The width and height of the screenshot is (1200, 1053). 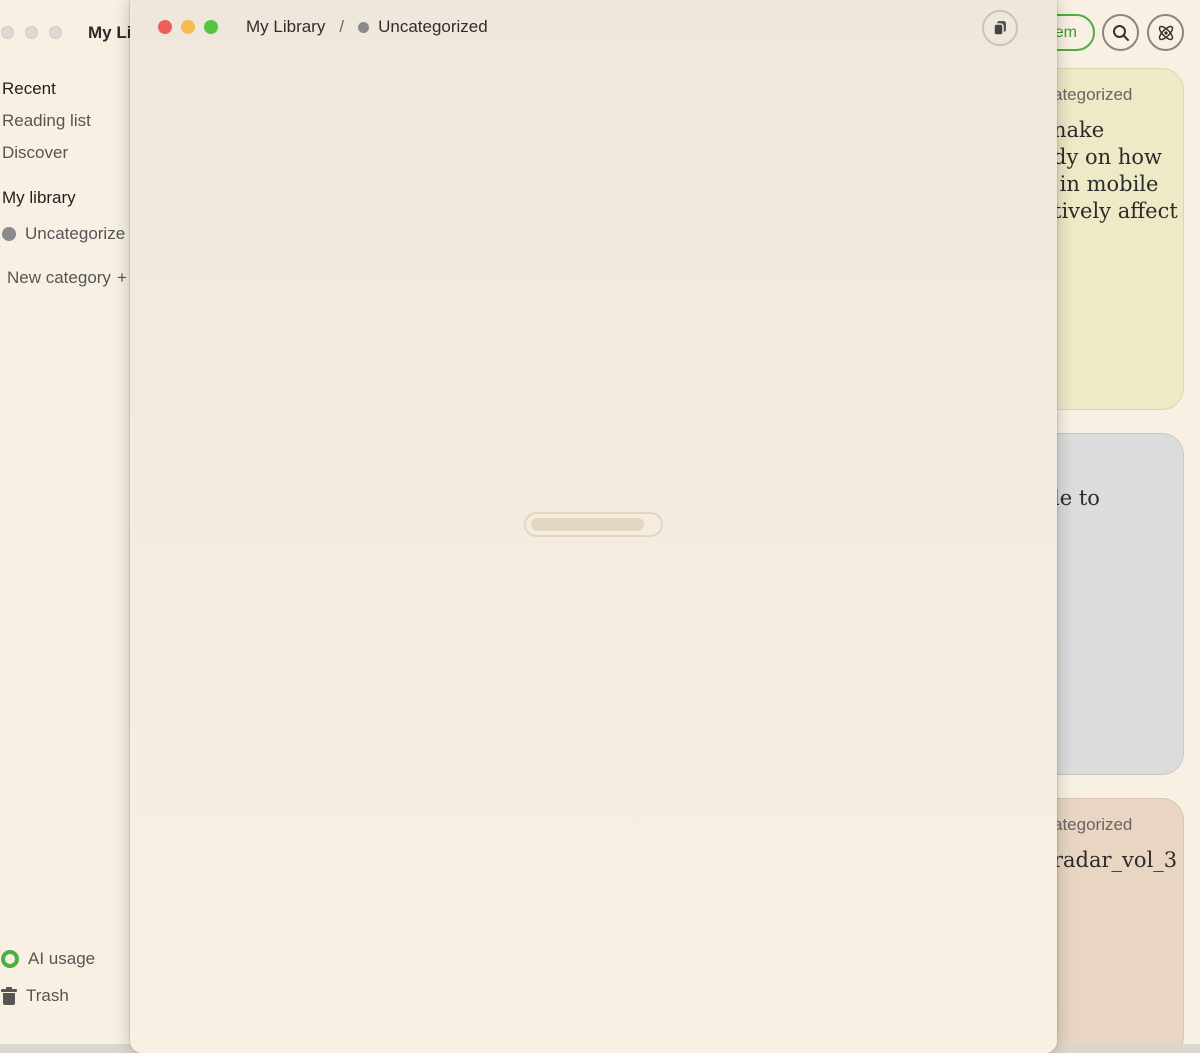 I want to click on ai-usage-label: AI usage, so click(x=62, y=958).